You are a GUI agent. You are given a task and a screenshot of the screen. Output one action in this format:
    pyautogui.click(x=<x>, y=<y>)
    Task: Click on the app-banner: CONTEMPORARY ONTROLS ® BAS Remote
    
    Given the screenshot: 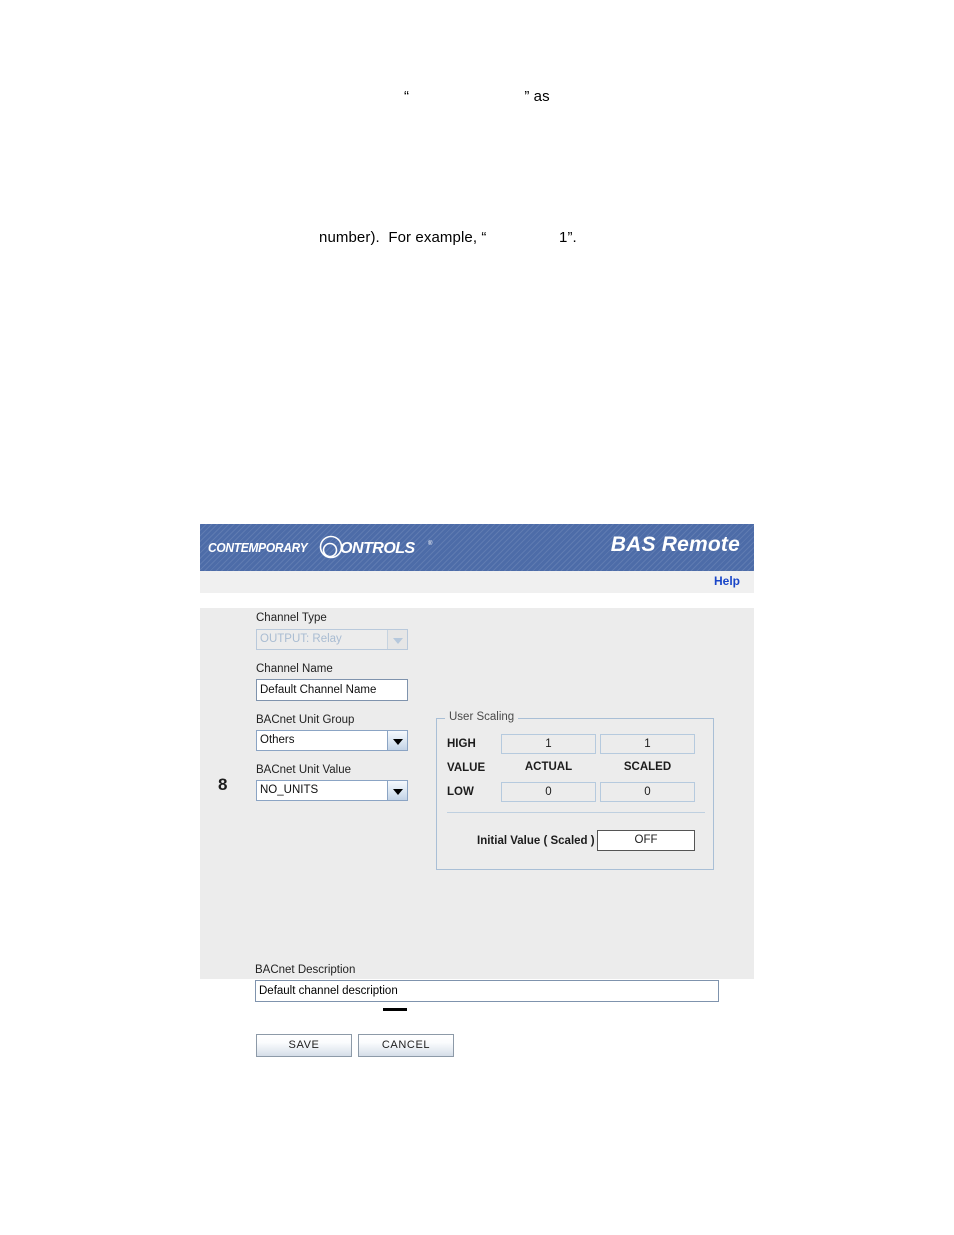 What is the action you would take?
    pyautogui.click(x=477, y=547)
    